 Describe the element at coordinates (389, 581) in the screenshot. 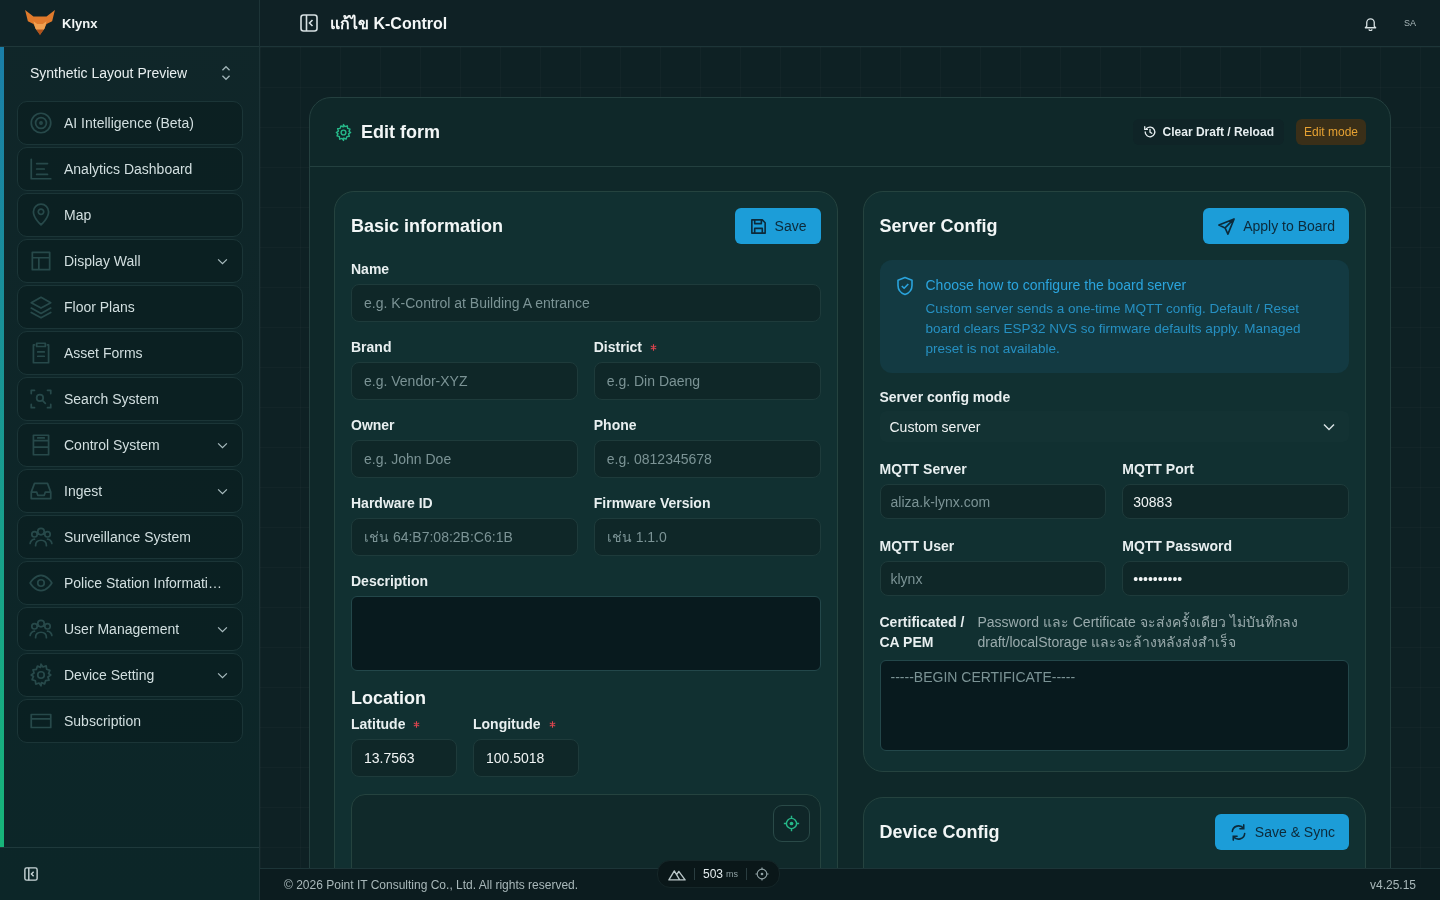

I see `field-label: Description` at that location.